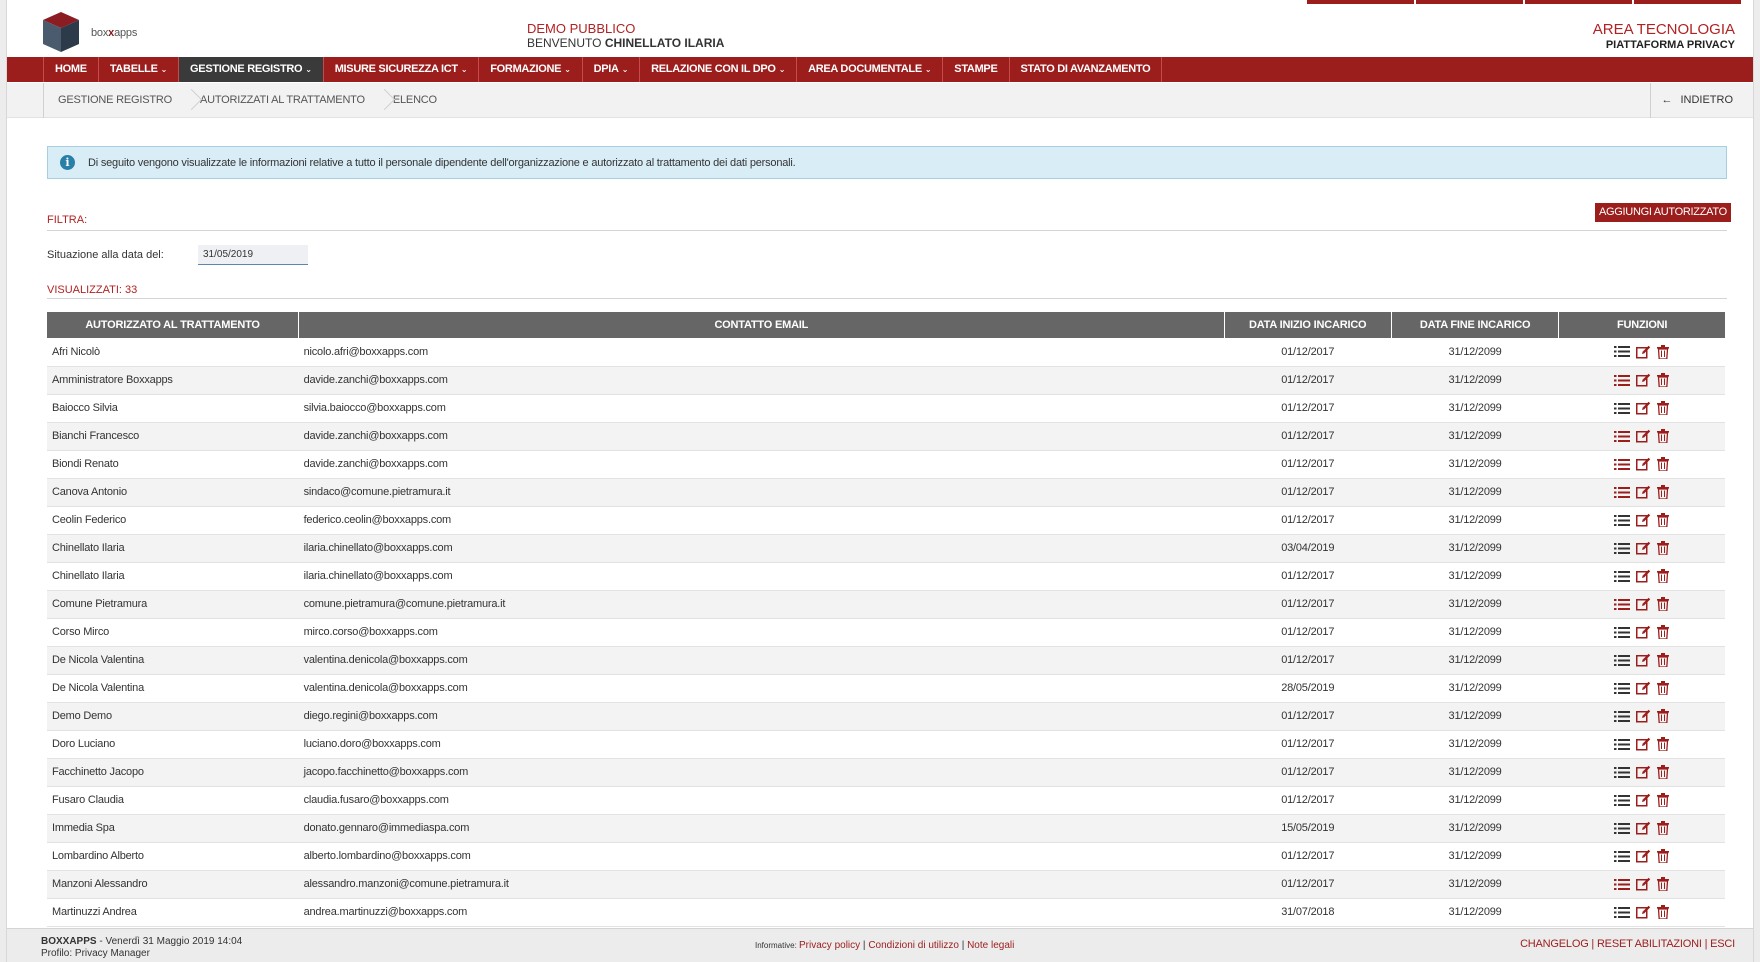  What do you see at coordinates (1554, 944) in the screenshot?
I see `changelog-link: CHANGELOG` at bounding box center [1554, 944].